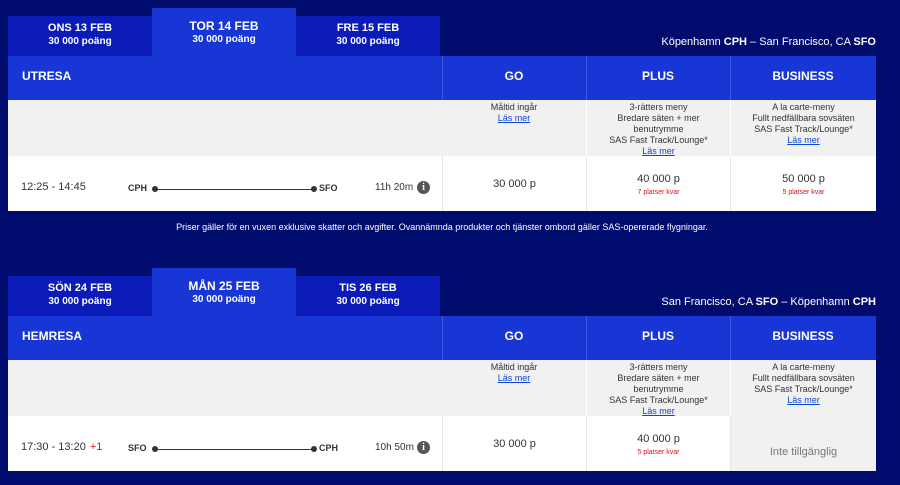 This screenshot has width=900, height=485. What do you see at coordinates (80, 28) in the screenshot?
I see `tab-date: ONS 13 FEB` at bounding box center [80, 28].